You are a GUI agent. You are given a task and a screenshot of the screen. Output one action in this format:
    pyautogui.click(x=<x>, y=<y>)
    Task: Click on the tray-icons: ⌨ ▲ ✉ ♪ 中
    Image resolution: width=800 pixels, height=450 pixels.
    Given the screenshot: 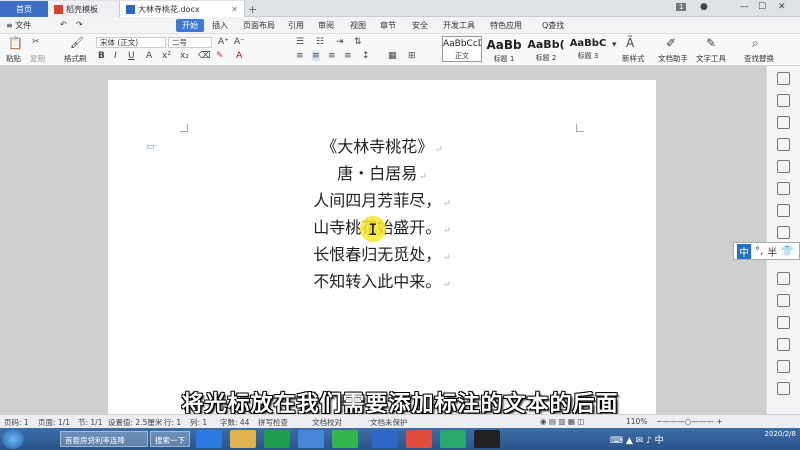 What is the action you would take?
    pyautogui.click(x=637, y=439)
    